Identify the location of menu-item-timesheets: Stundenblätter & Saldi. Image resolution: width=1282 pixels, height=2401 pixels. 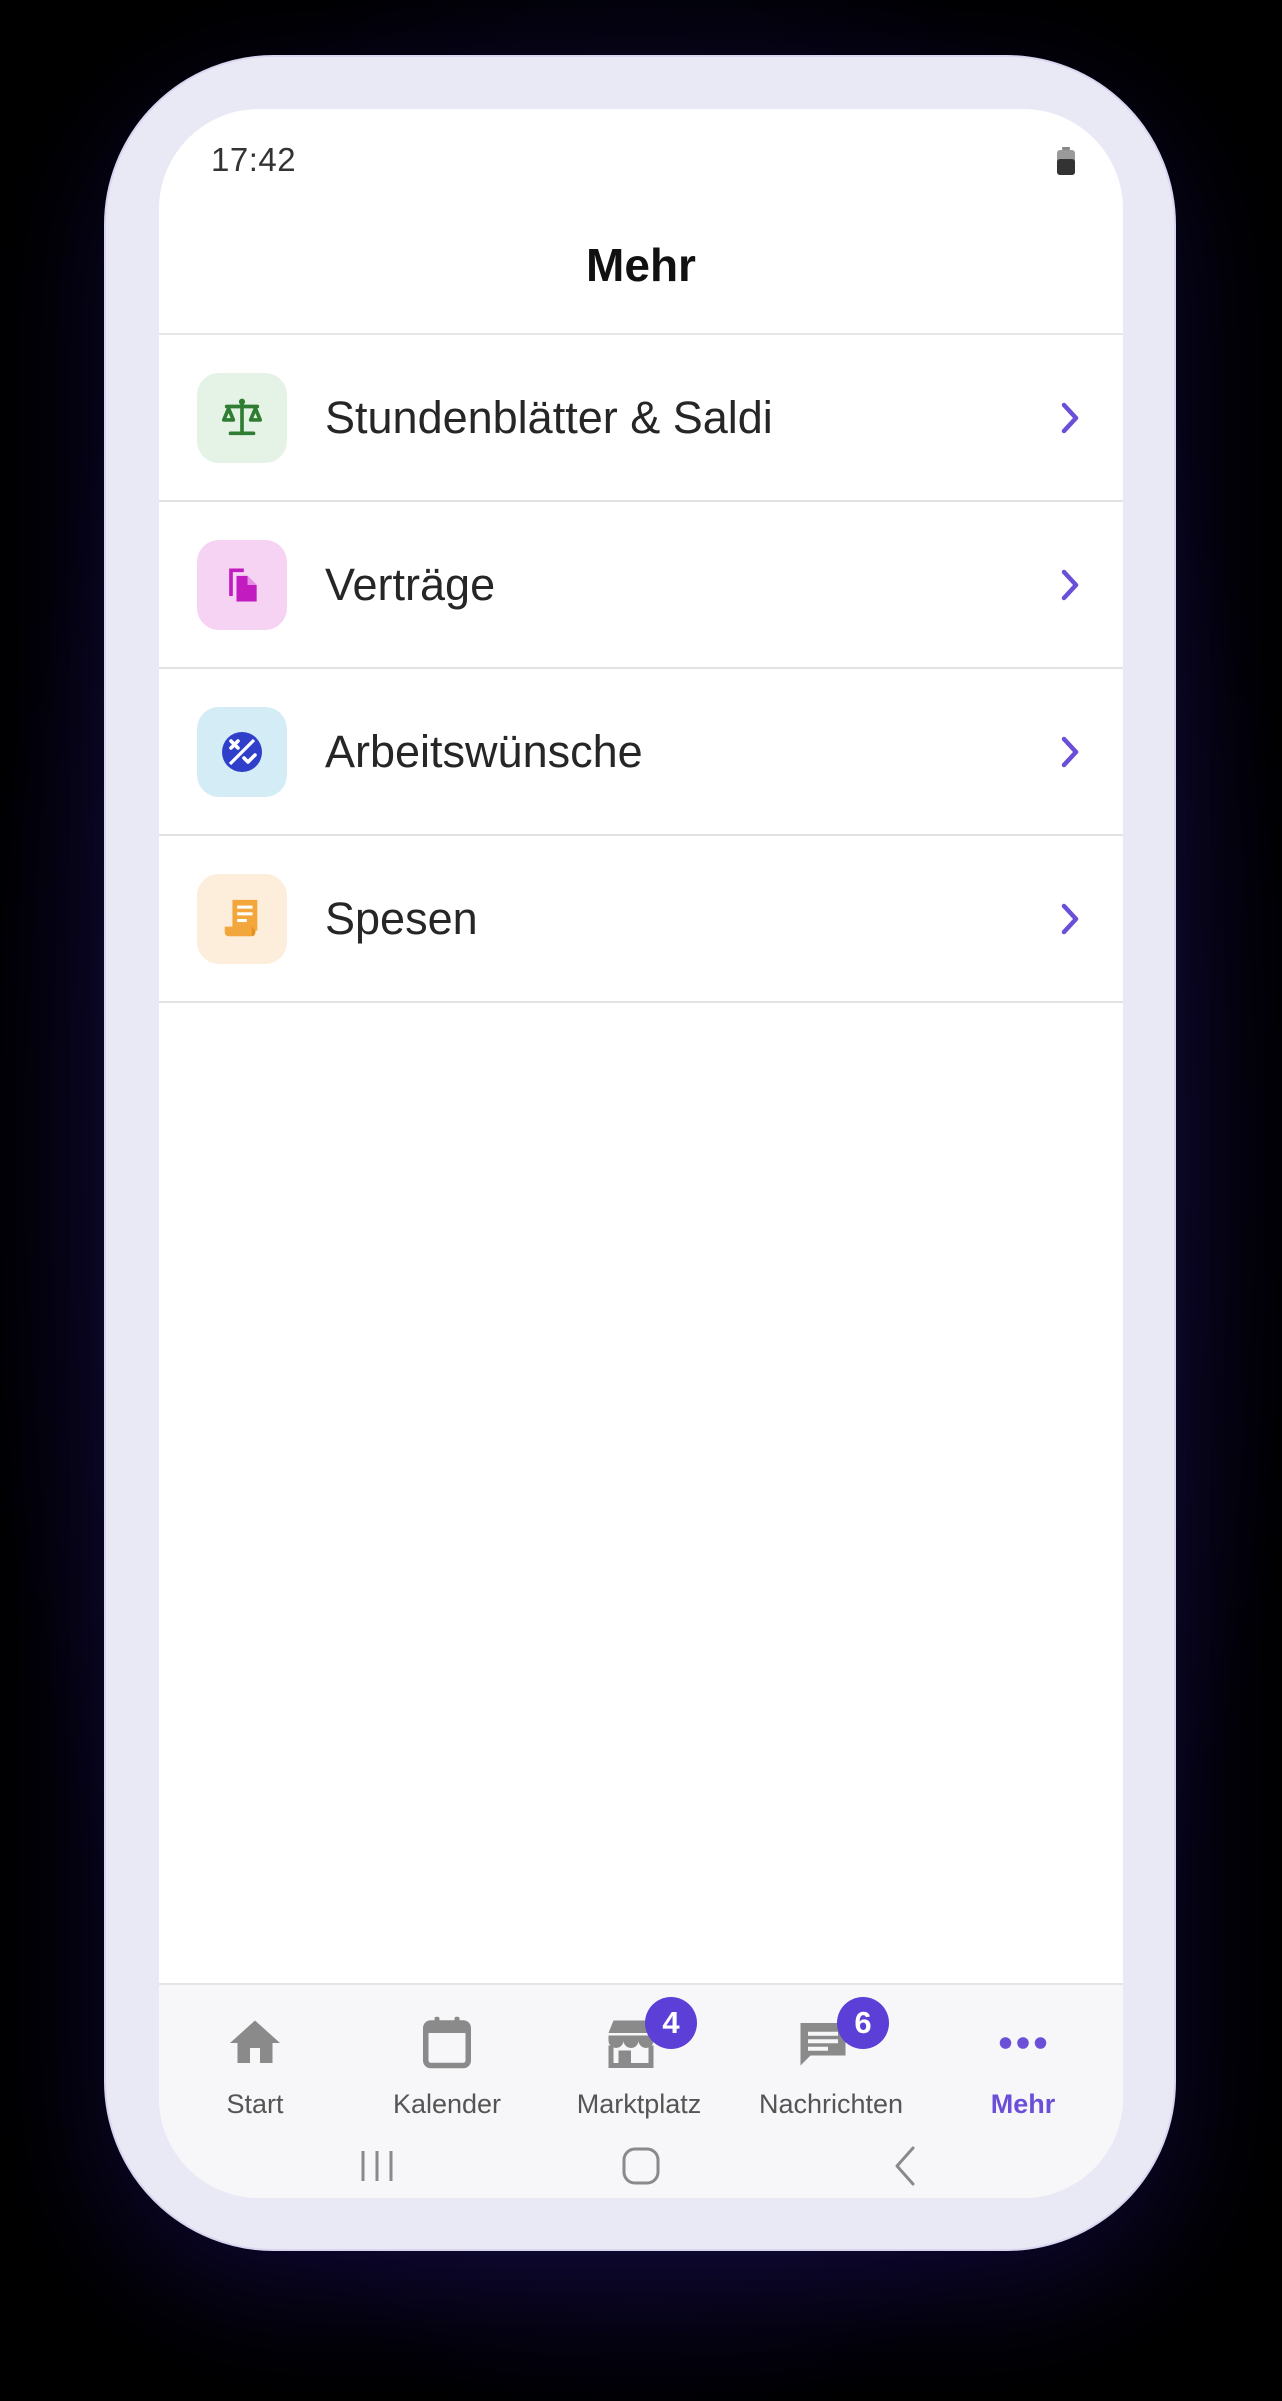
(641, 418).